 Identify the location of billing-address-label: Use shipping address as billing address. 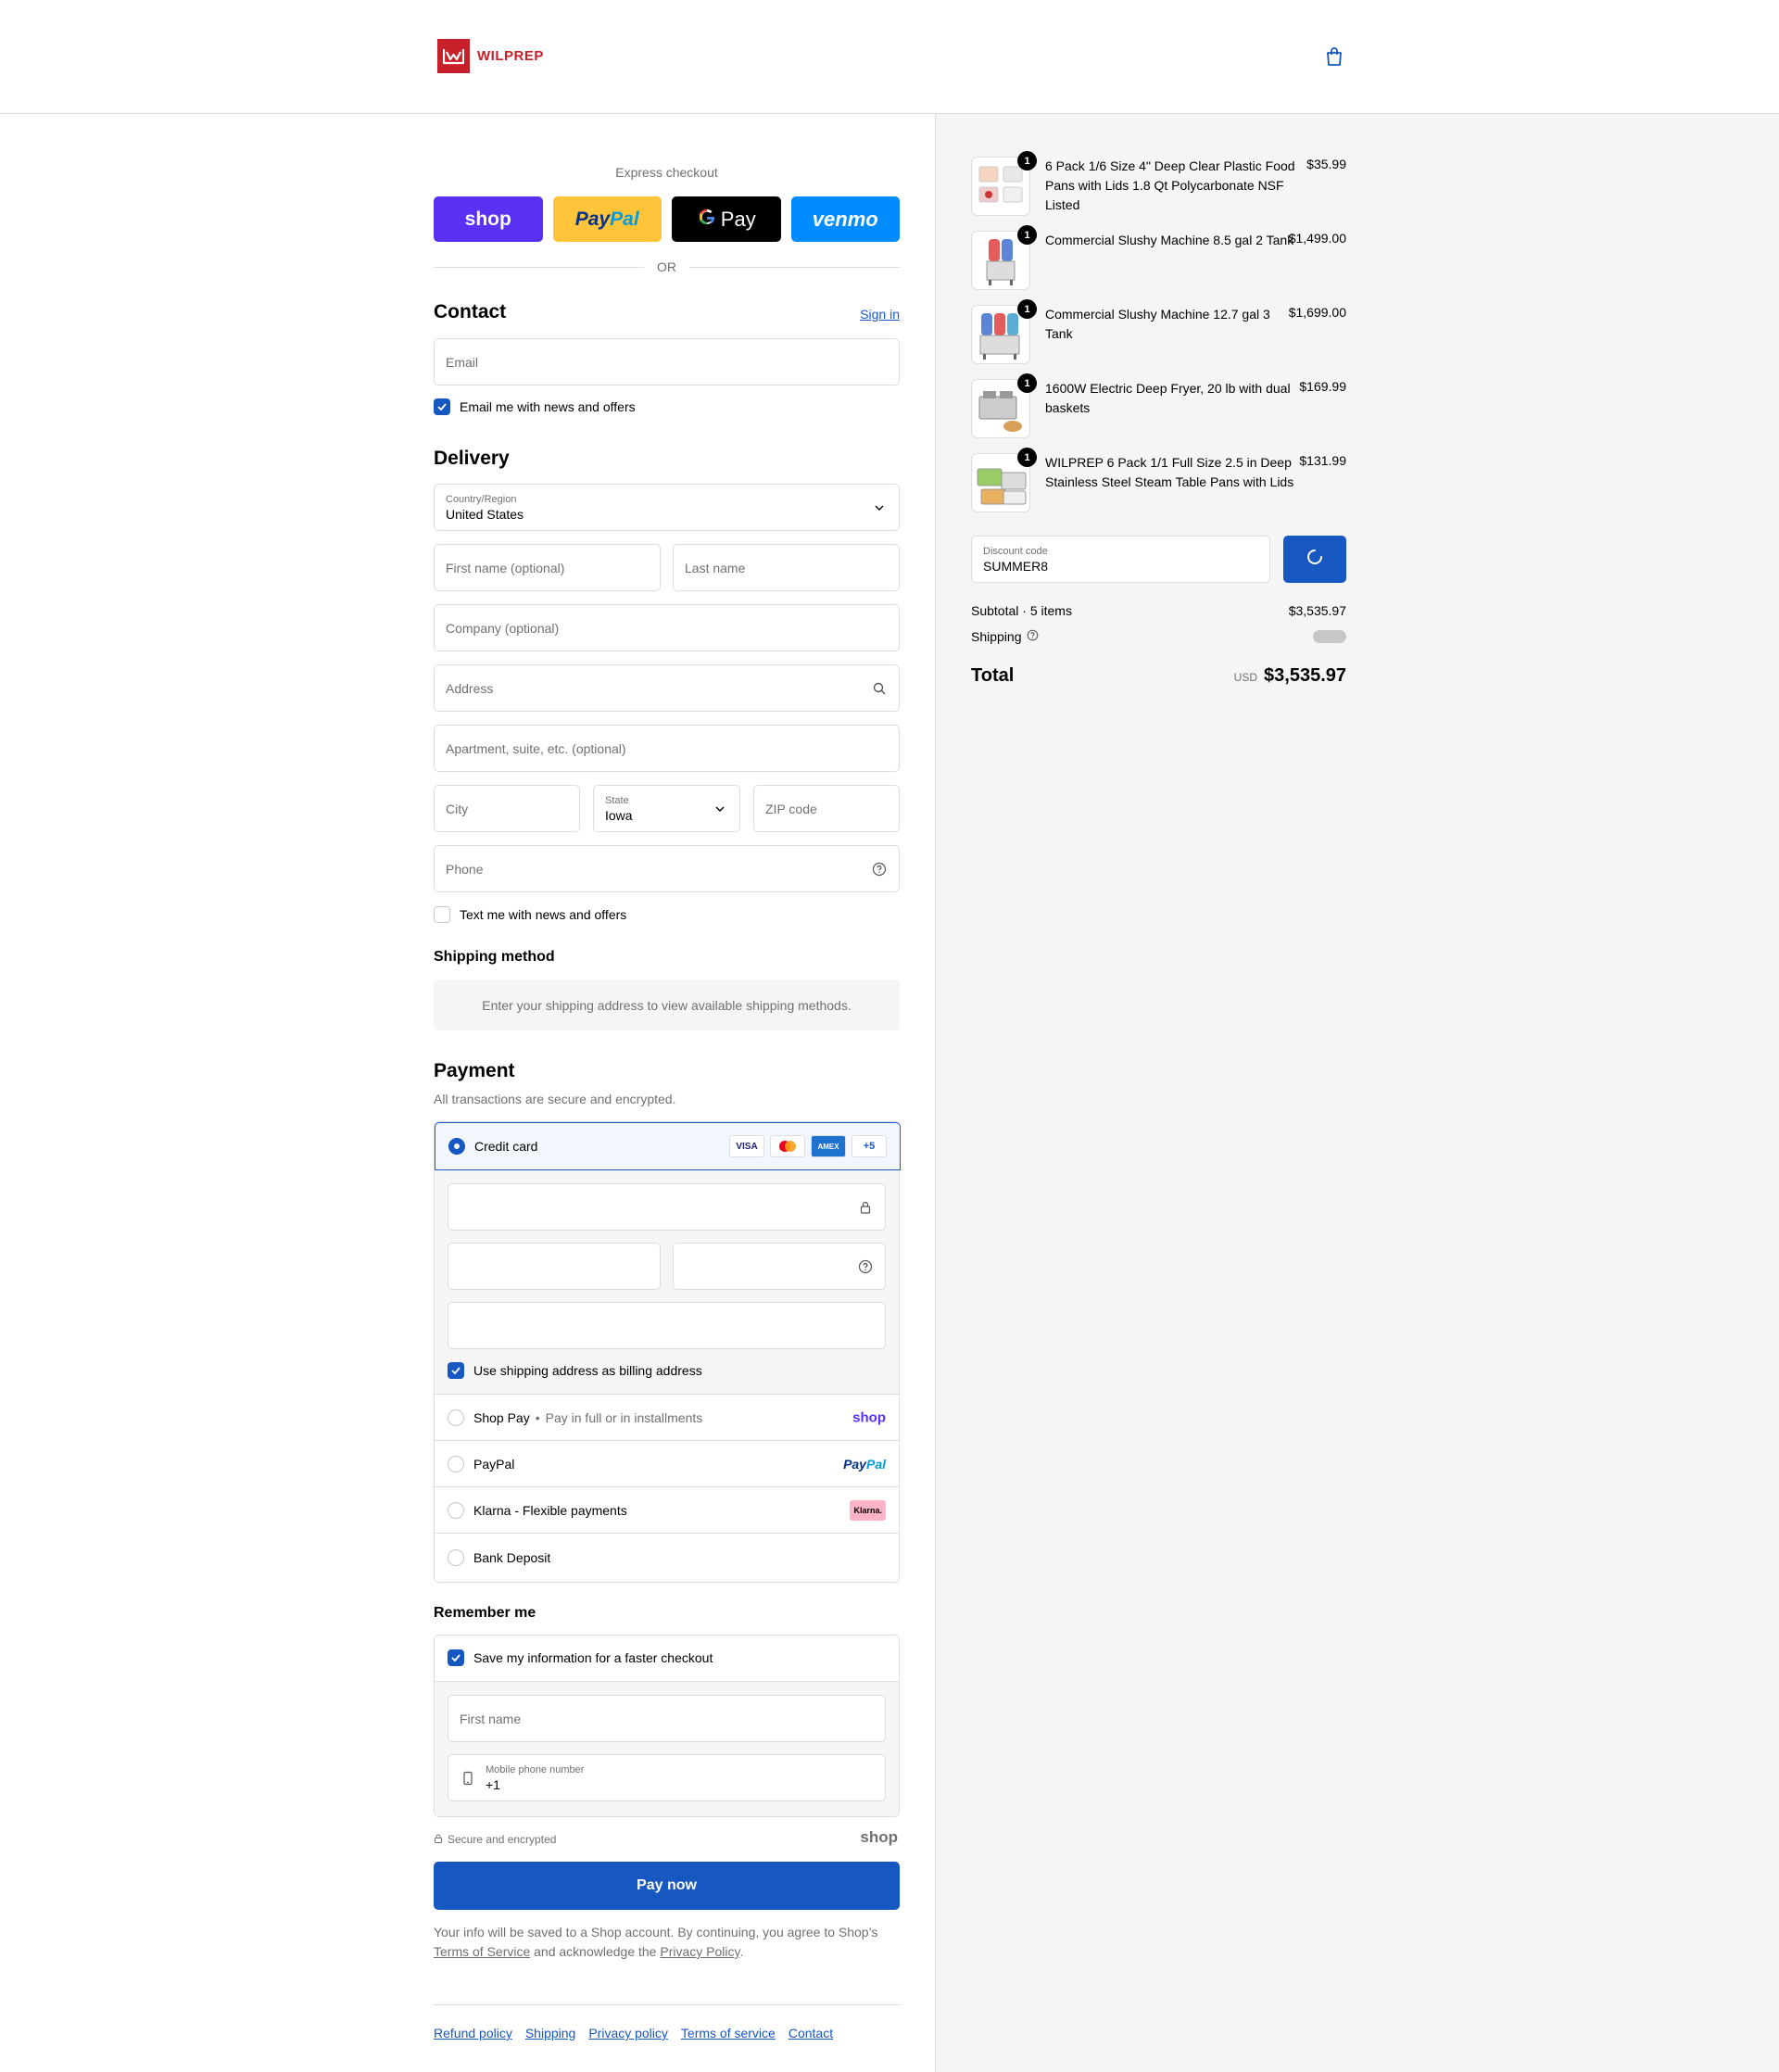
(587, 1370).